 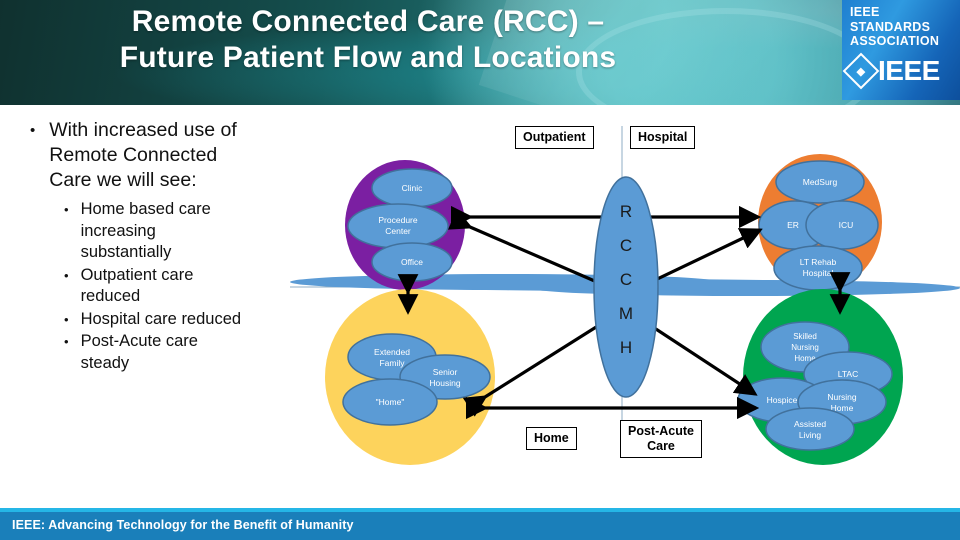 I want to click on node-label: Living, so click(x=810, y=435).